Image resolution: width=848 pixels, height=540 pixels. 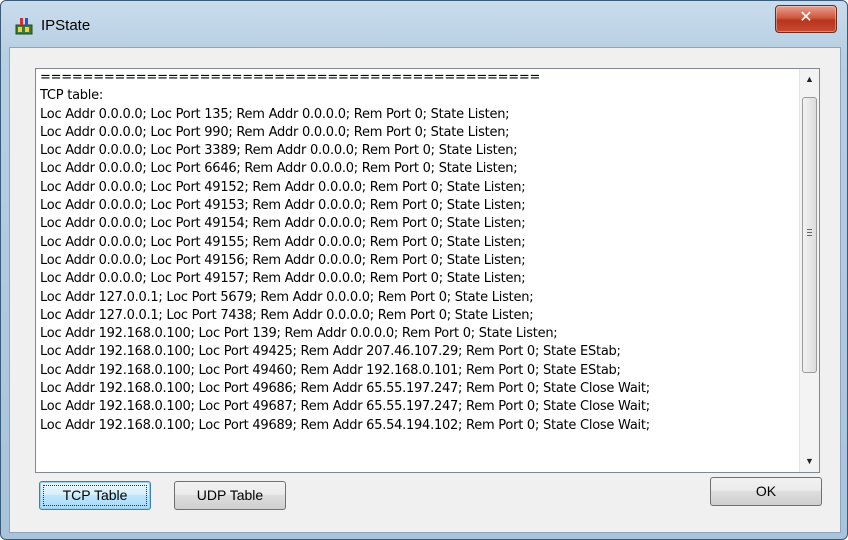 What do you see at coordinates (24, 26) in the screenshot?
I see `app-icon` at bounding box center [24, 26].